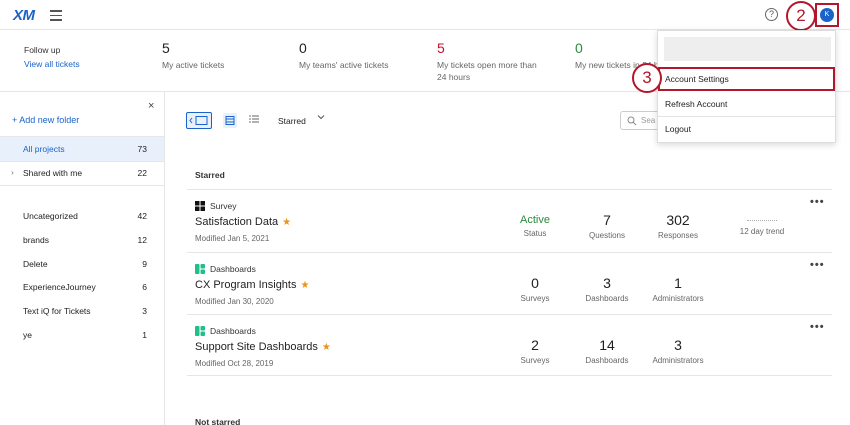  What do you see at coordinates (678, 220) in the screenshot?
I see `metric-value: 302` at bounding box center [678, 220].